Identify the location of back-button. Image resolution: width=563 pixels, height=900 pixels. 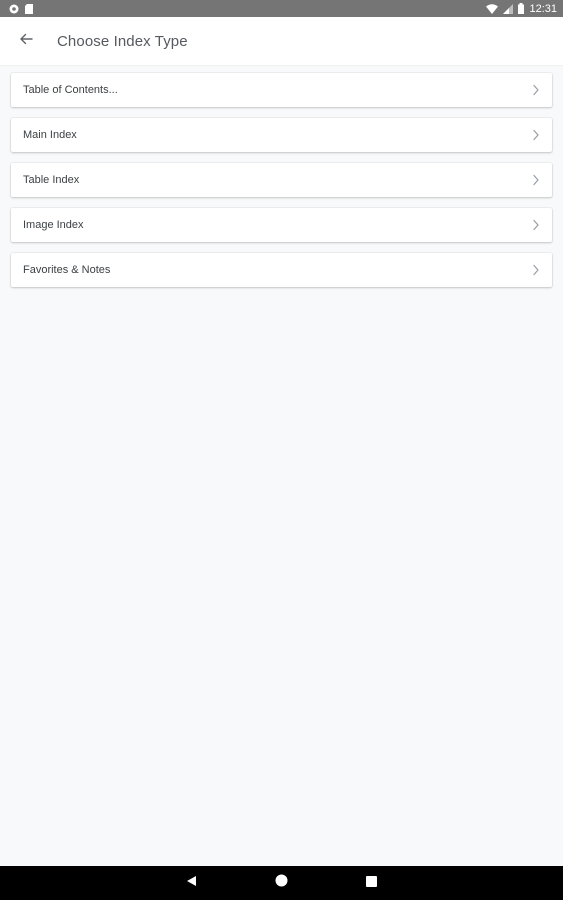
(26, 41).